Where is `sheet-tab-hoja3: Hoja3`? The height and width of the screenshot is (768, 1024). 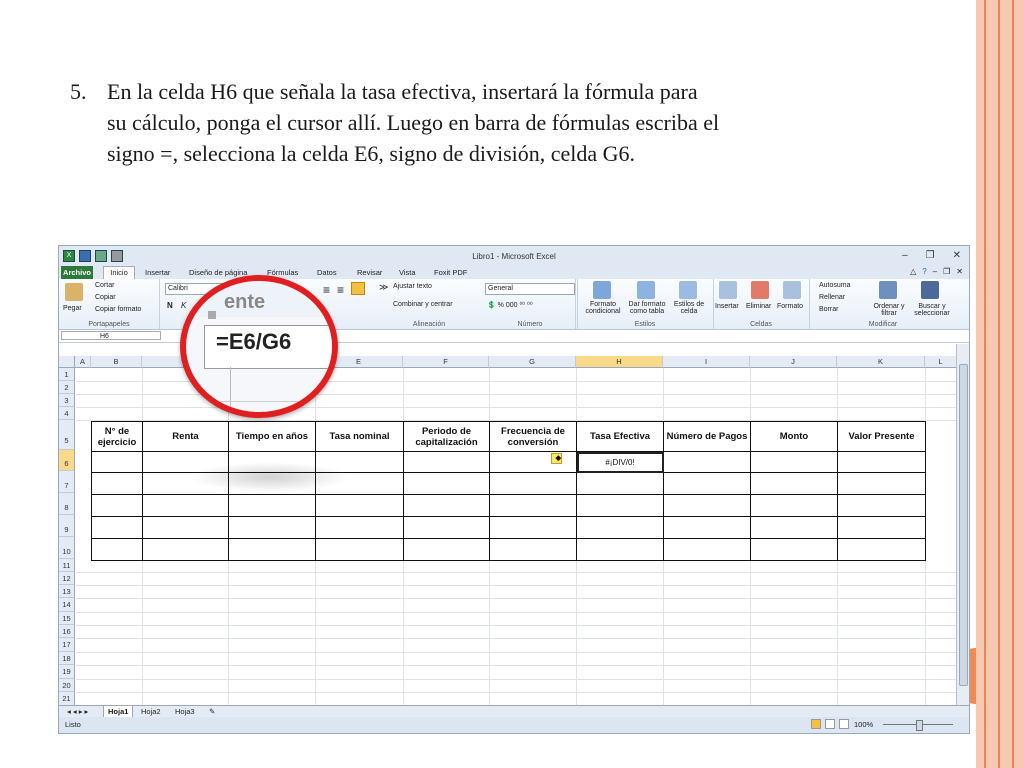 sheet-tab-hoja3: Hoja3 is located at coordinates (185, 711).